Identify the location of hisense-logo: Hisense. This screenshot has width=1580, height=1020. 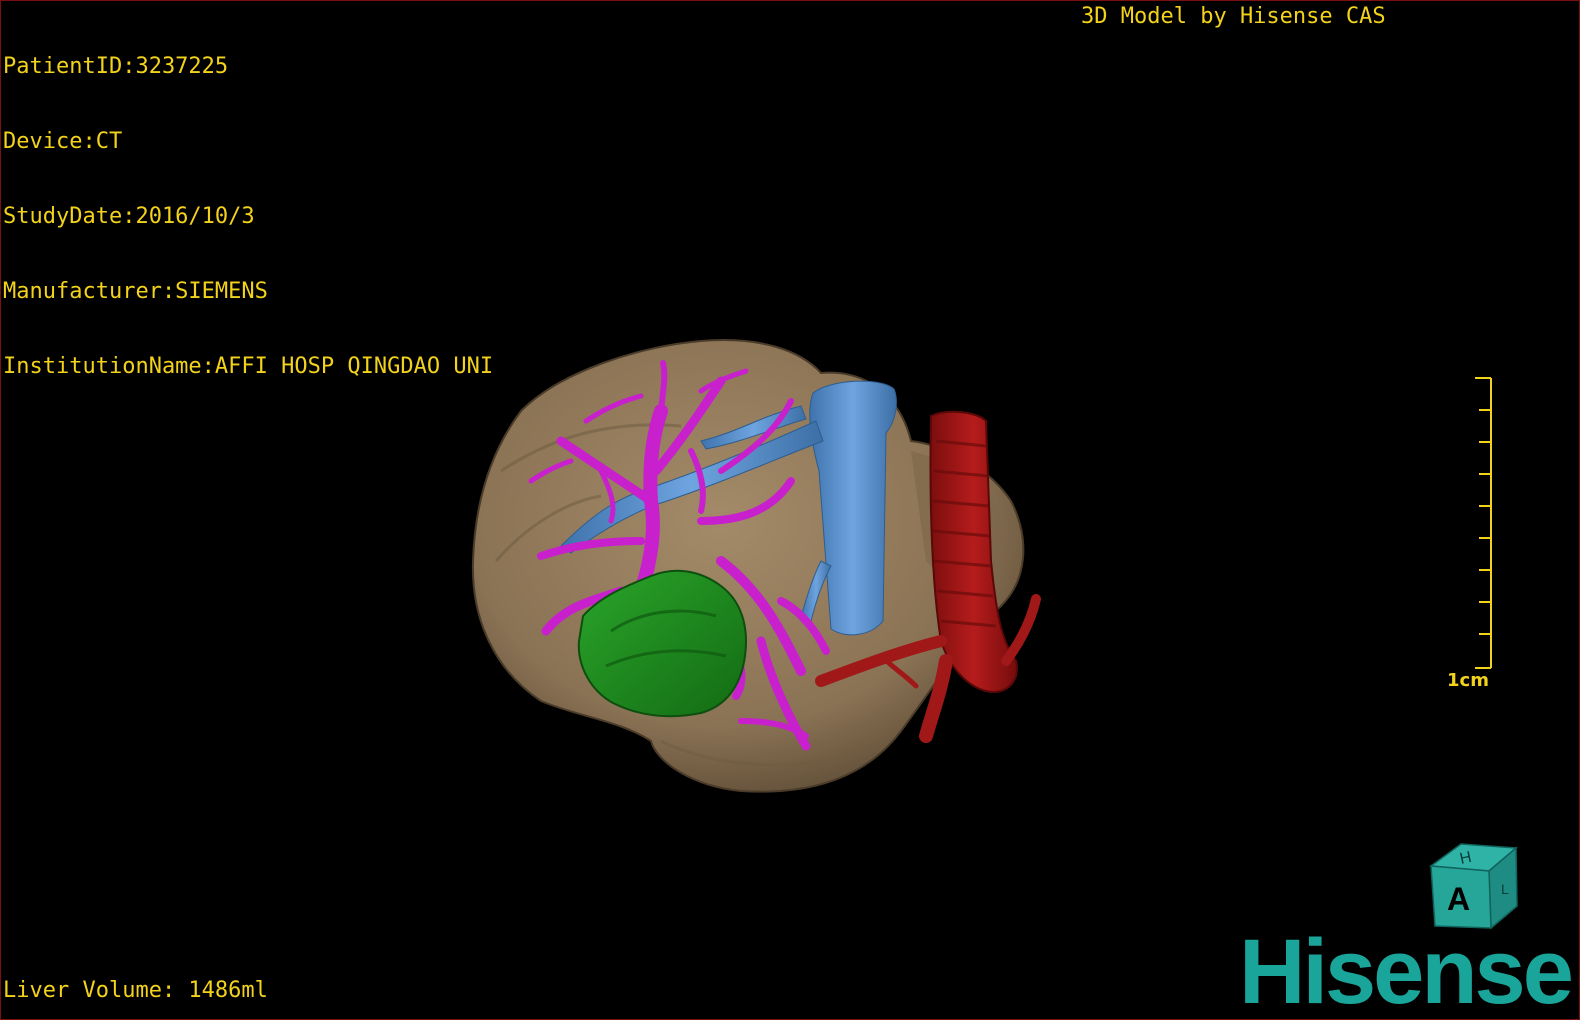
(1406, 970).